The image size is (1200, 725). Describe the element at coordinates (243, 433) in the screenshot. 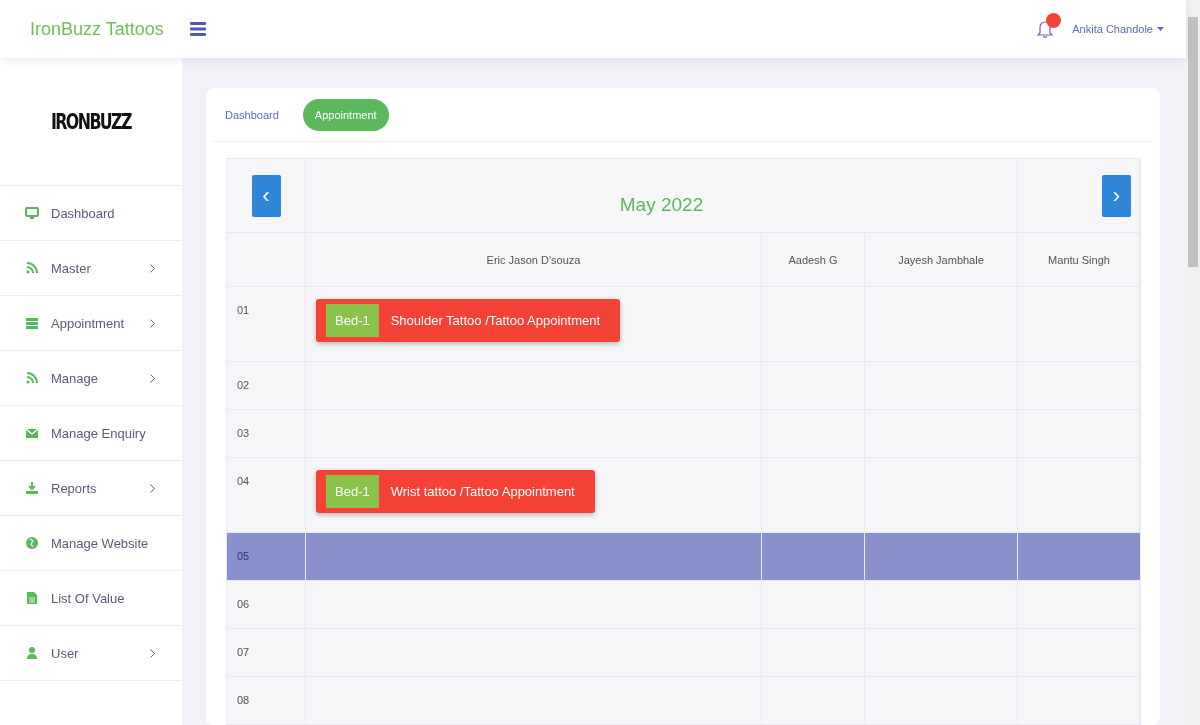

I see `day-number: 03` at that location.